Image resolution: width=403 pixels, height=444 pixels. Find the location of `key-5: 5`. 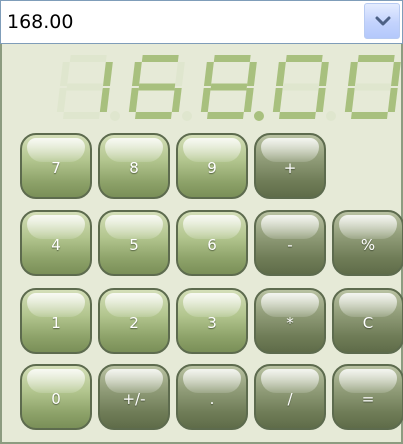

key-5: 5 is located at coordinates (134, 243).